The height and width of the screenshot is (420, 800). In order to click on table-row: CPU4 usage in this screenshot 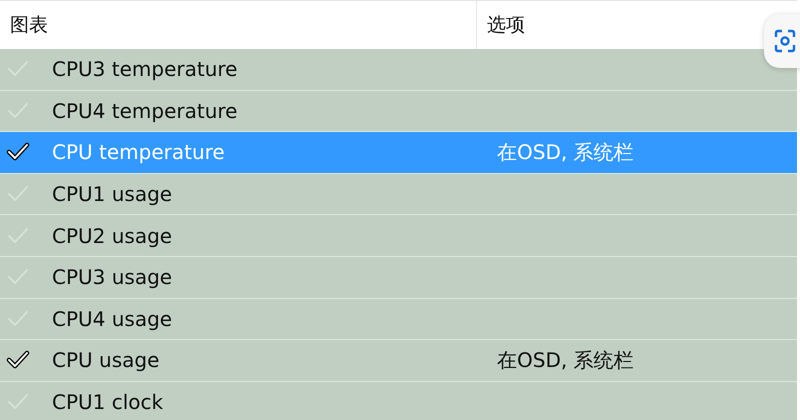, I will do `click(398, 319)`.